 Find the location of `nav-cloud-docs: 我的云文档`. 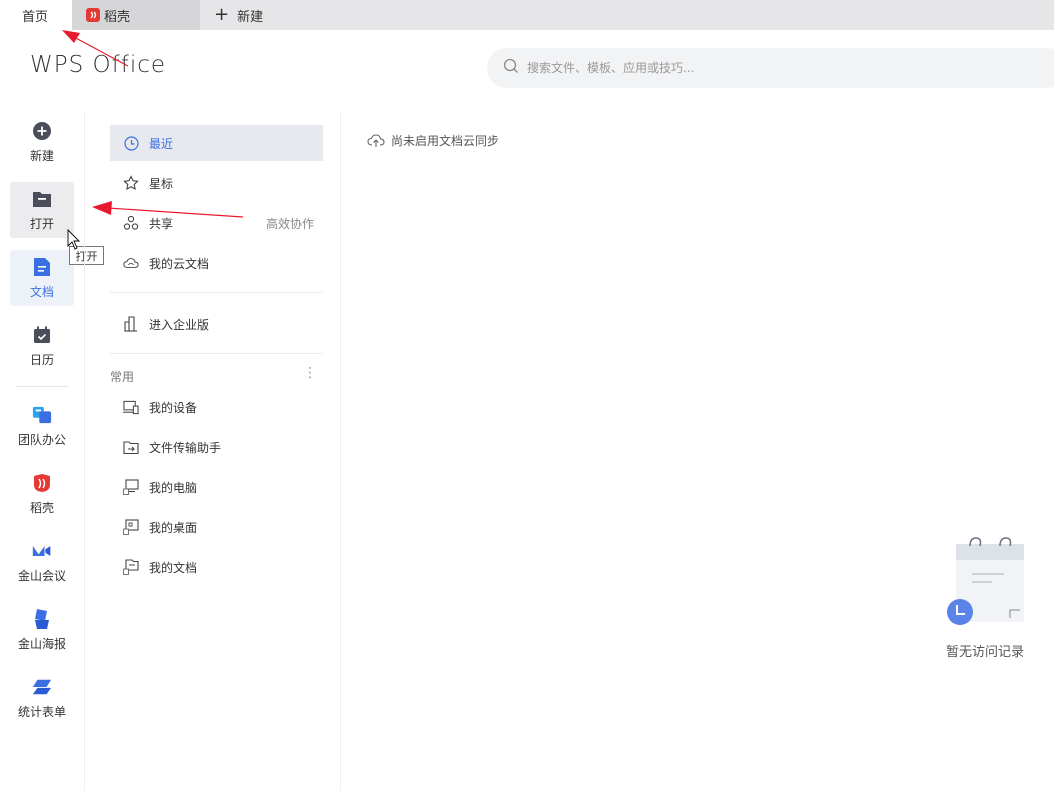

nav-cloud-docs: 我的云文档 is located at coordinates (216, 263).